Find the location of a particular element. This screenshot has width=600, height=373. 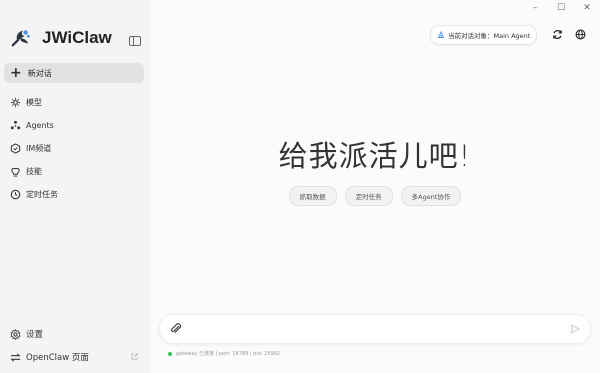

suggestion-chips: 抓取数据 定时任务 多Agent协作 is located at coordinates (375, 196).